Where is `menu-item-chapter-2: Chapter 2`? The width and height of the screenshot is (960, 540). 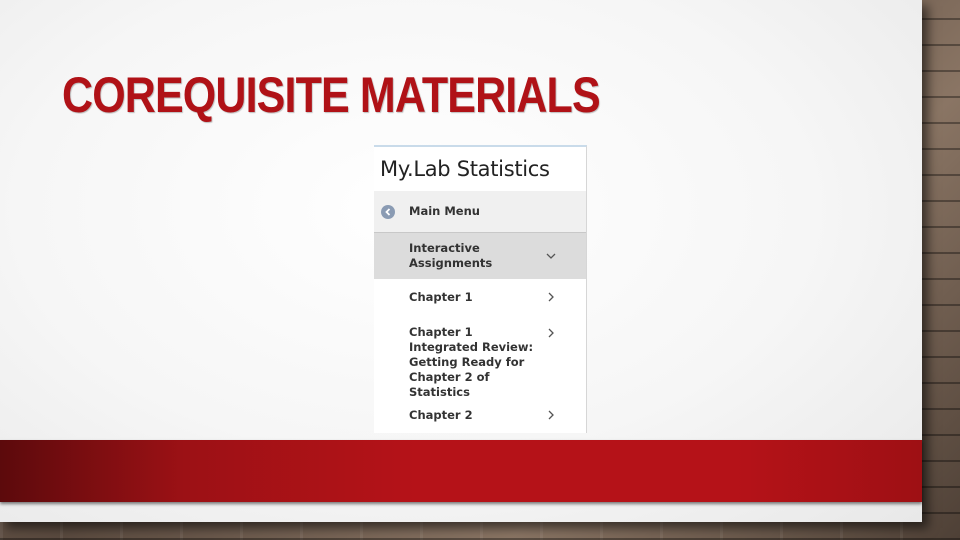 menu-item-chapter-2: Chapter 2 is located at coordinates (480, 415).